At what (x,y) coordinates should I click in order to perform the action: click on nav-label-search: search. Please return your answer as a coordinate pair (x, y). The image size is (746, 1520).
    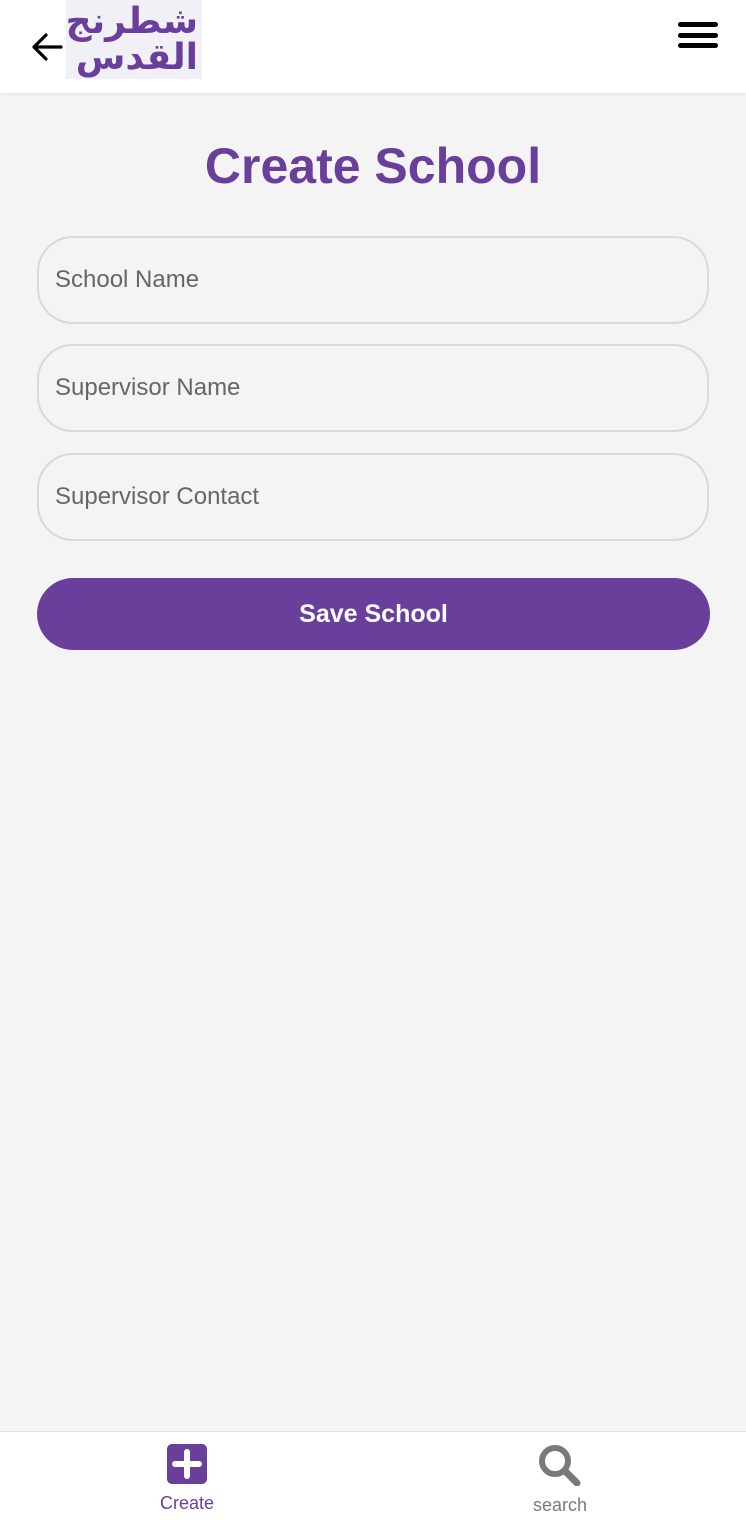
    Looking at the image, I should click on (560, 1505).